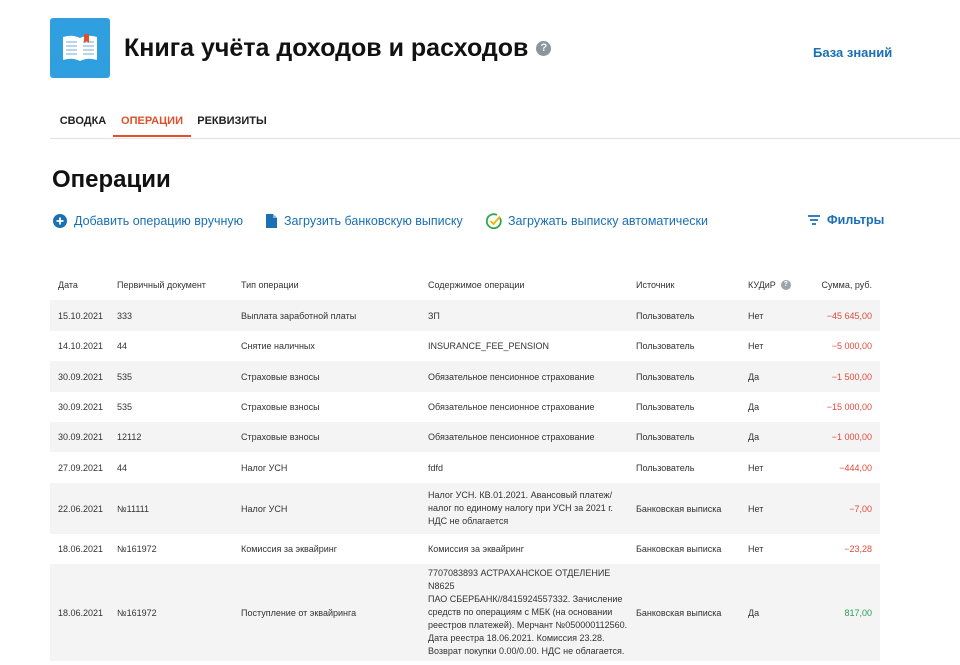  What do you see at coordinates (373, 221) in the screenshot?
I see `upload-statement-label: Загрузить банковскую выписку` at bounding box center [373, 221].